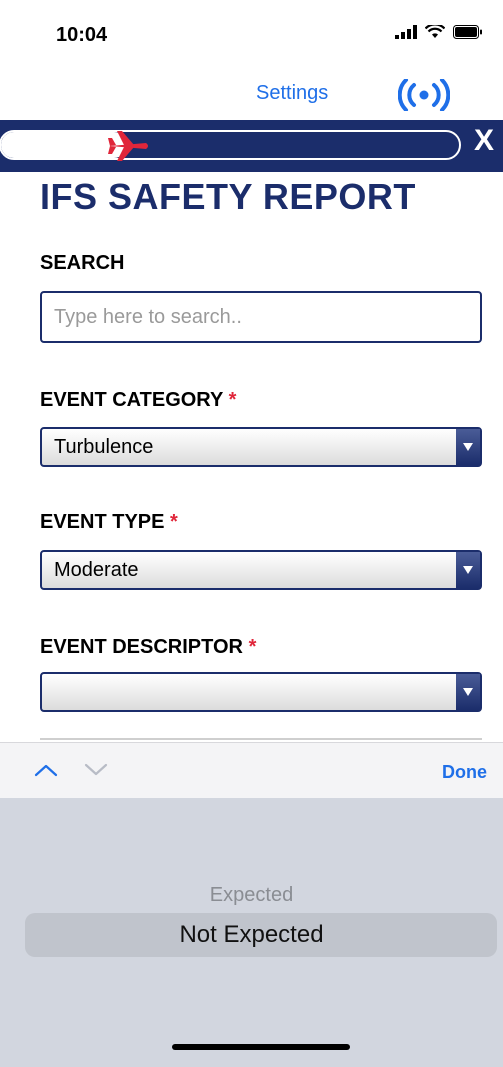  Describe the element at coordinates (230, 145) in the screenshot. I see `progress-track` at that location.